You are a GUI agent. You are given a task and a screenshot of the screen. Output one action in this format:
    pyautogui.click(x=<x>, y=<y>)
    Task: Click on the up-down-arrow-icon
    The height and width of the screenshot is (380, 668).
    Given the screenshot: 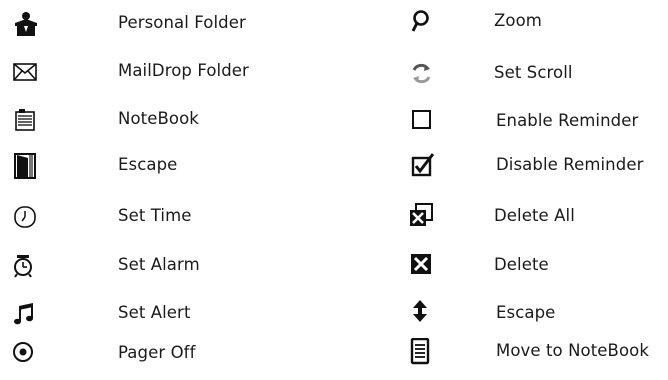 What is the action you would take?
    pyautogui.click(x=424, y=314)
    